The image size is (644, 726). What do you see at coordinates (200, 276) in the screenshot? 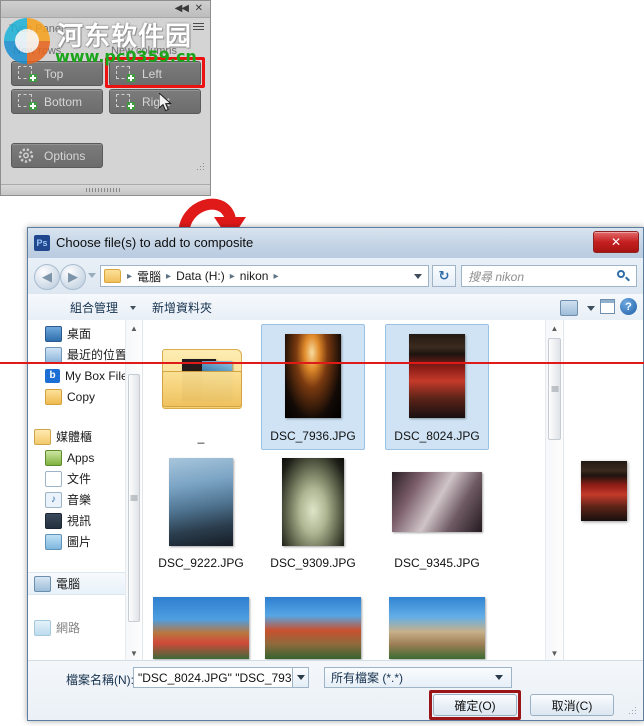
I see `breadcrumb-item-drive: Data (H:)` at bounding box center [200, 276].